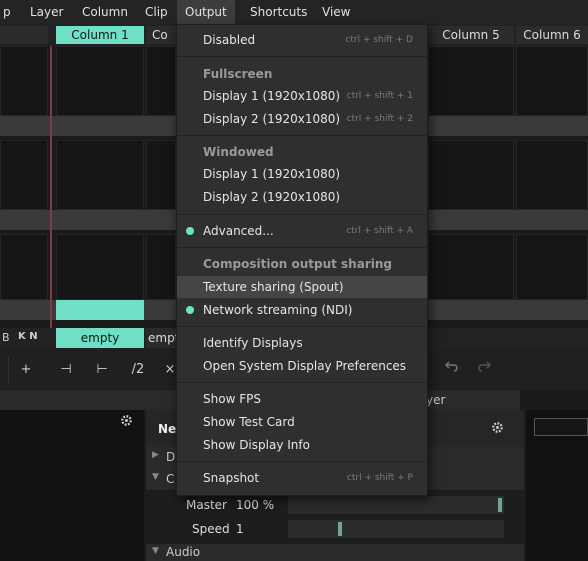  I want to click on menu-item-show-fps: Show FPS, so click(302, 399).